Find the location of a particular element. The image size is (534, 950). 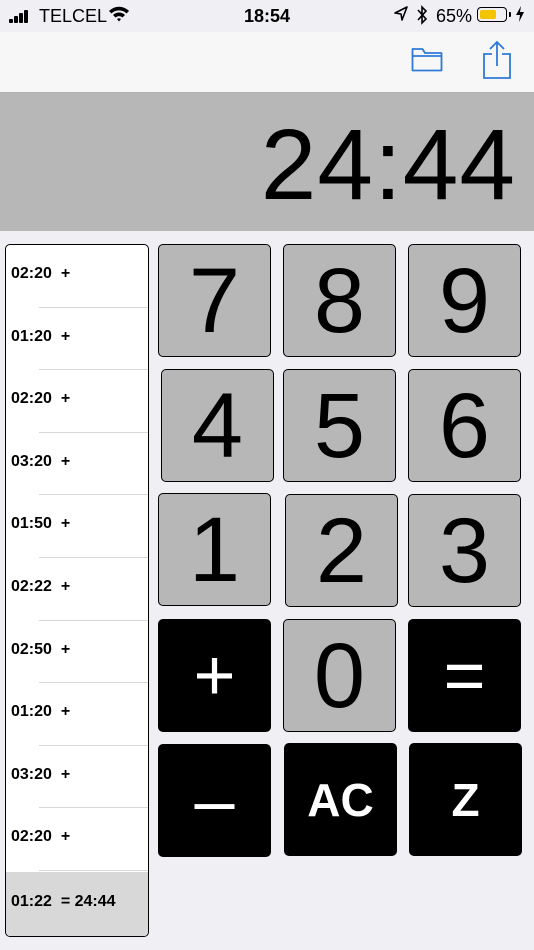

tape-entry: 02:50 + is located at coordinates (41, 649).